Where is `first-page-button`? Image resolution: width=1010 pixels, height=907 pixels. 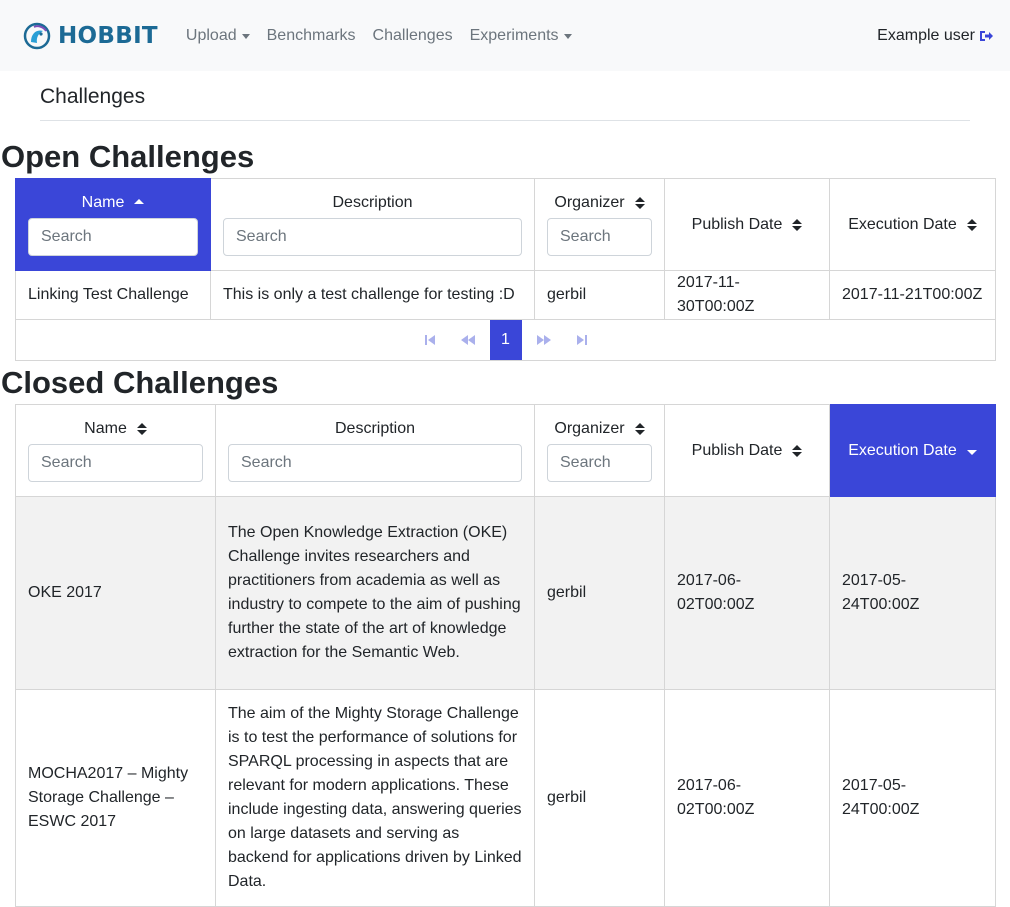
first-page-button is located at coordinates (430, 340).